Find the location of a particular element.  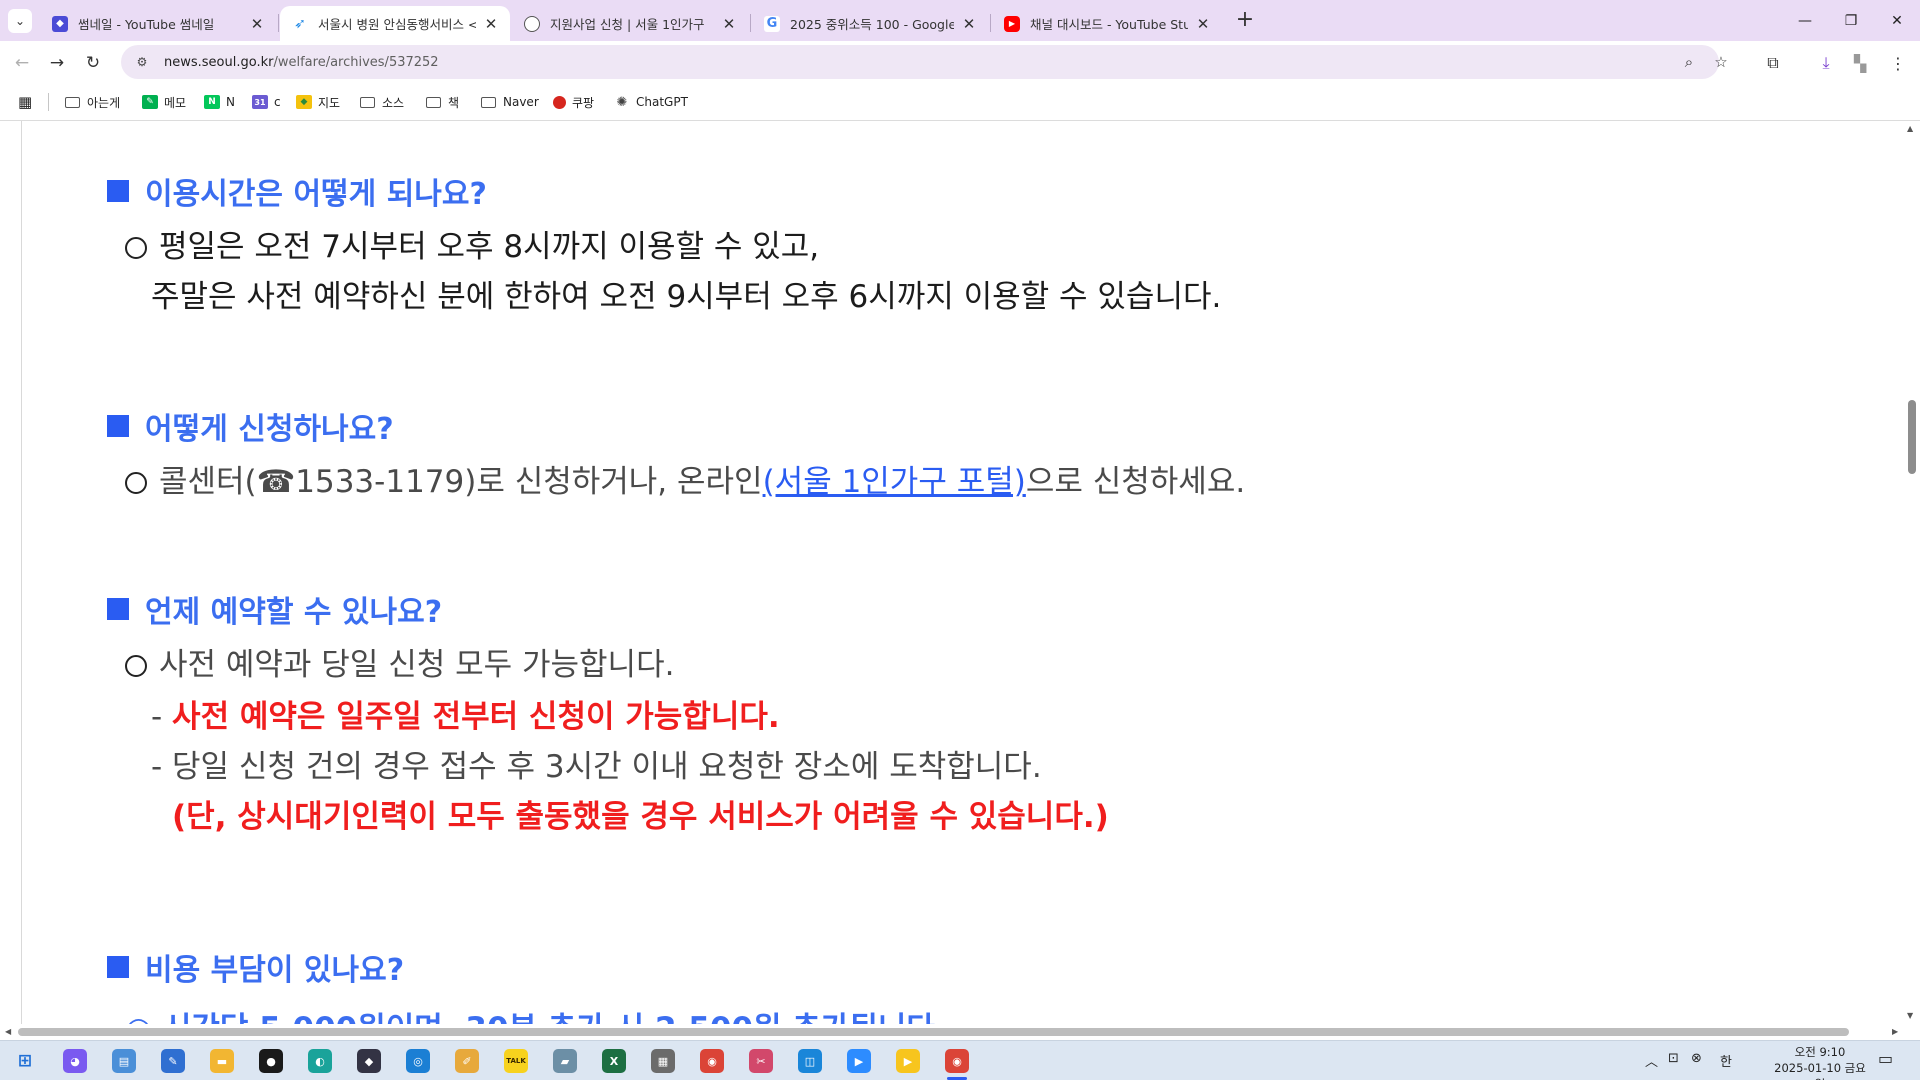

taskbar-app-glyph: ▬ is located at coordinates (222, 1061).